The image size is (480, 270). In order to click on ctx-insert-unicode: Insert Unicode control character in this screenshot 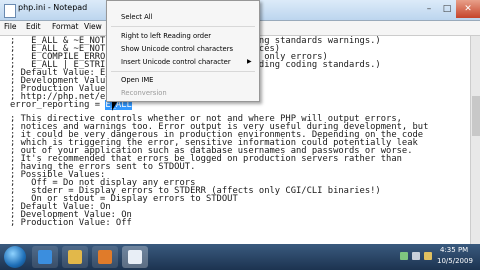, I will do `click(176, 62)`.